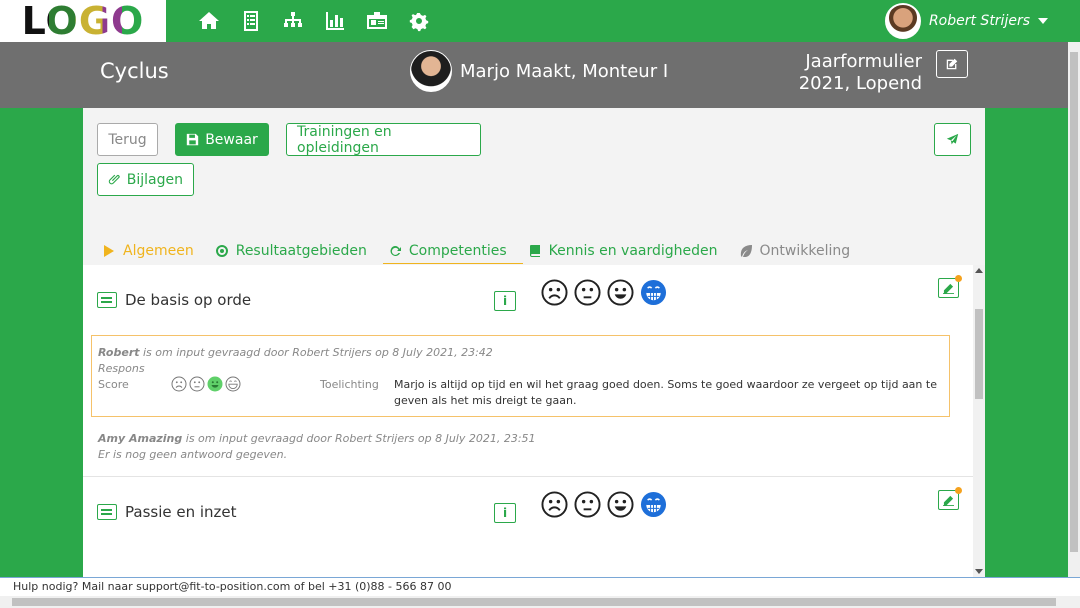 The height and width of the screenshot is (608, 1080). Describe the element at coordinates (349, 384) in the screenshot. I see `toelichting-label: Toelichting` at that location.